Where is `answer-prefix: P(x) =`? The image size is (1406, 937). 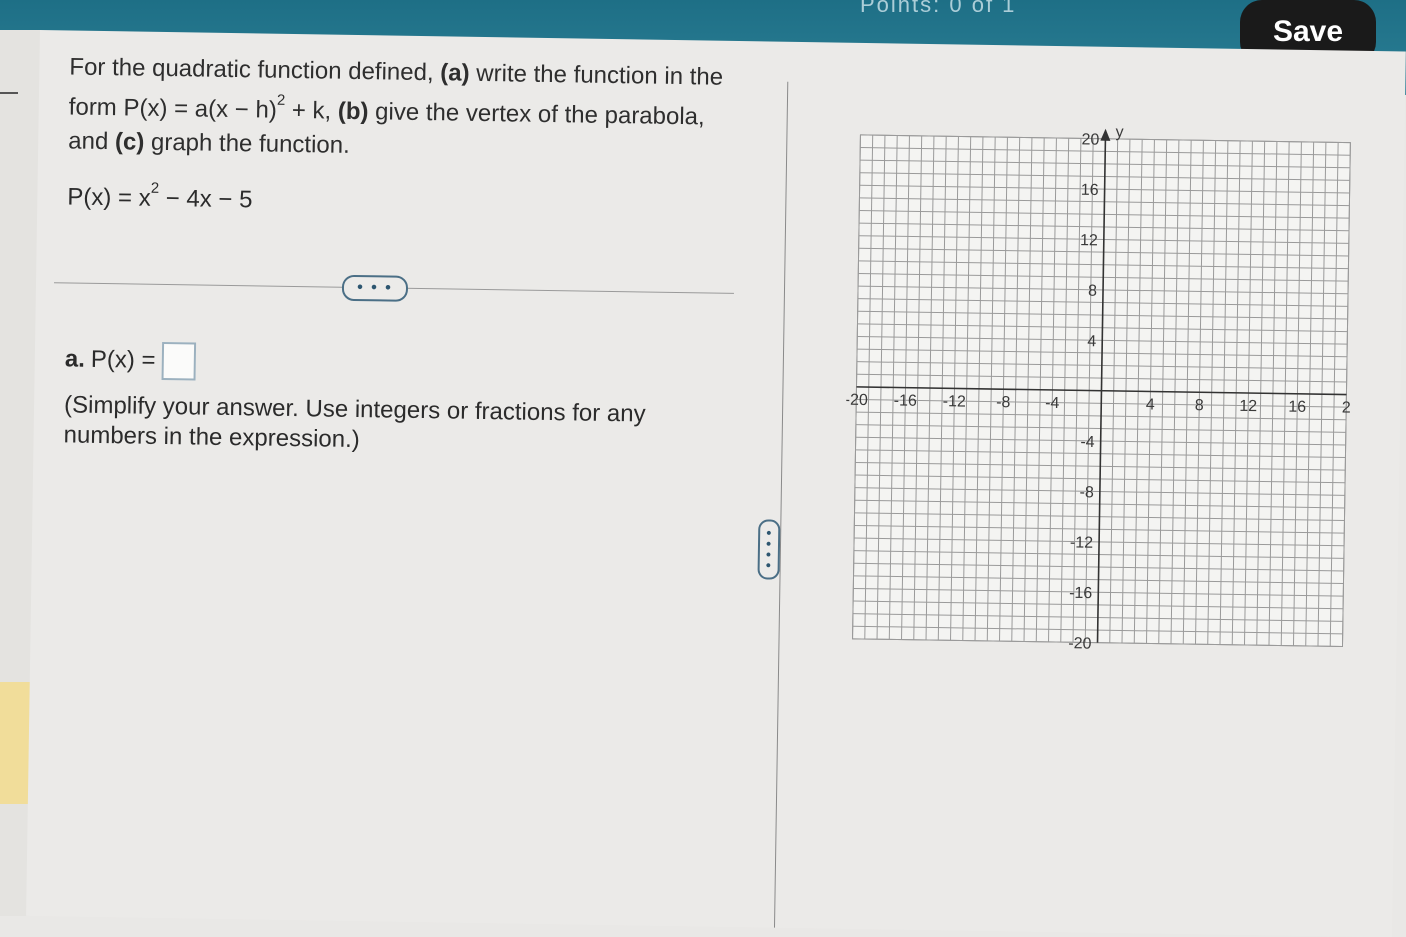
answer-prefix: P(x) = is located at coordinates (123, 359).